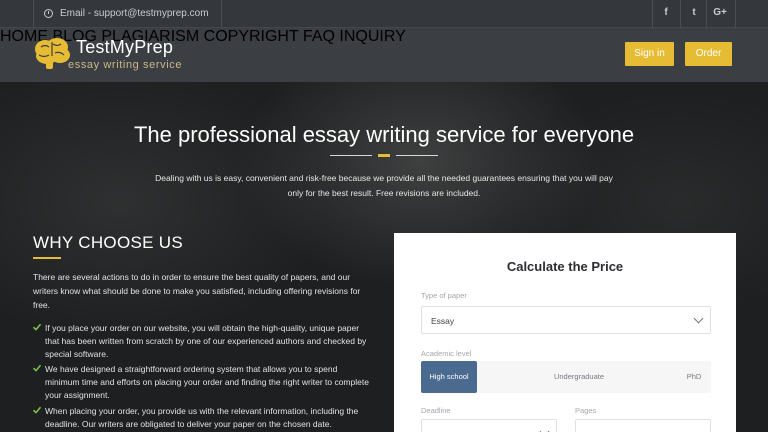  I want to click on type-of-paper-label: Type of paper, so click(444, 295).